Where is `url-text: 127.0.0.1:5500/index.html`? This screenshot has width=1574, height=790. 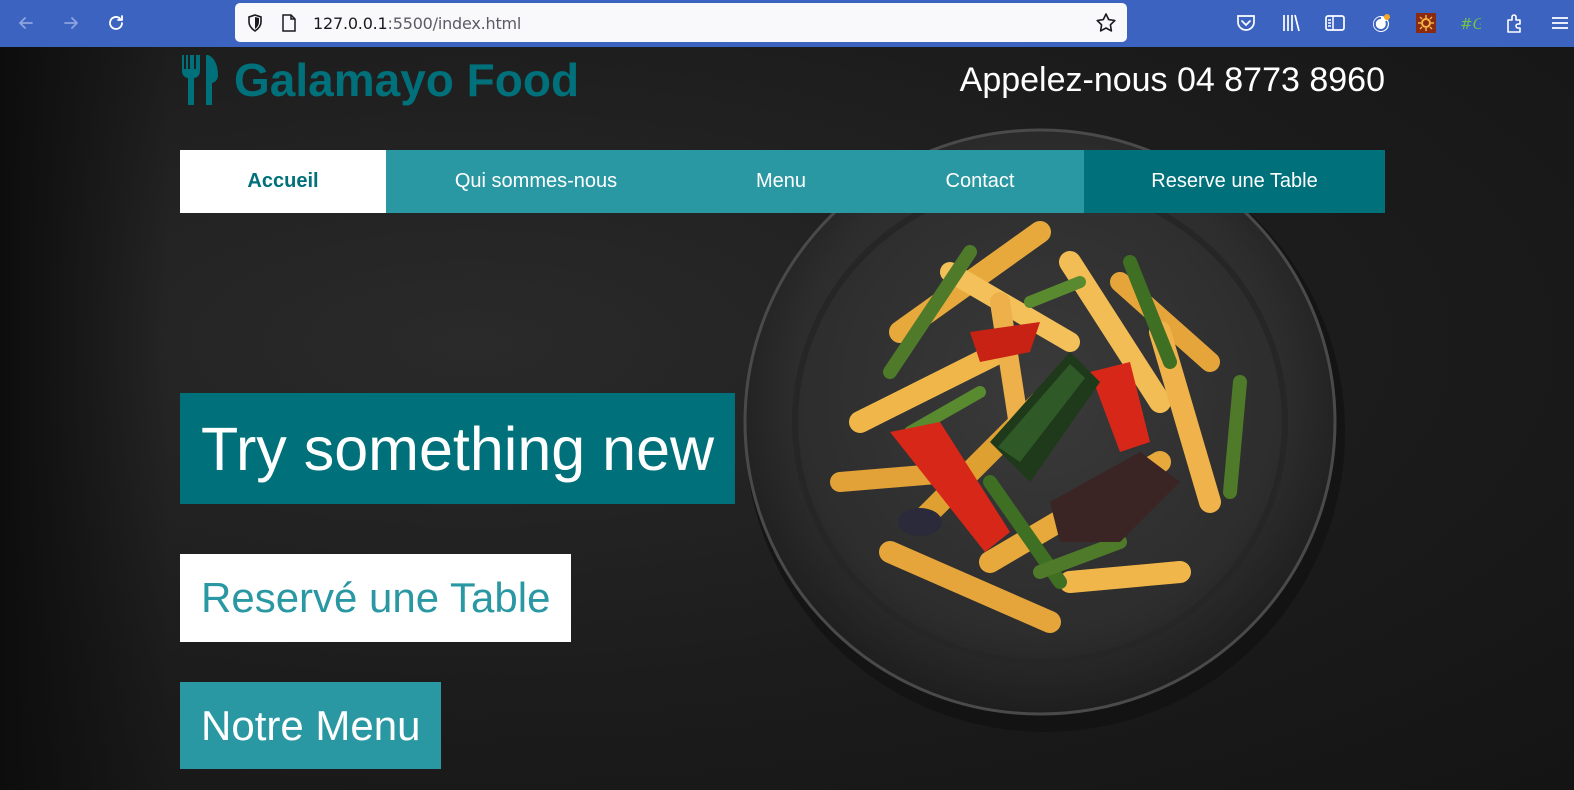
url-text: 127.0.0.1:5500/index.html is located at coordinates (417, 23).